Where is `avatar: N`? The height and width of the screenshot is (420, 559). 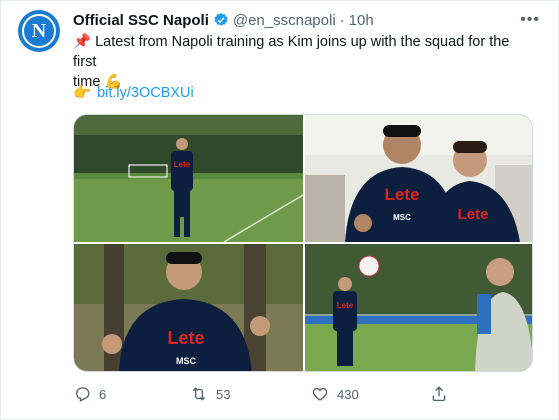 avatar: N is located at coordinates (39, 31).